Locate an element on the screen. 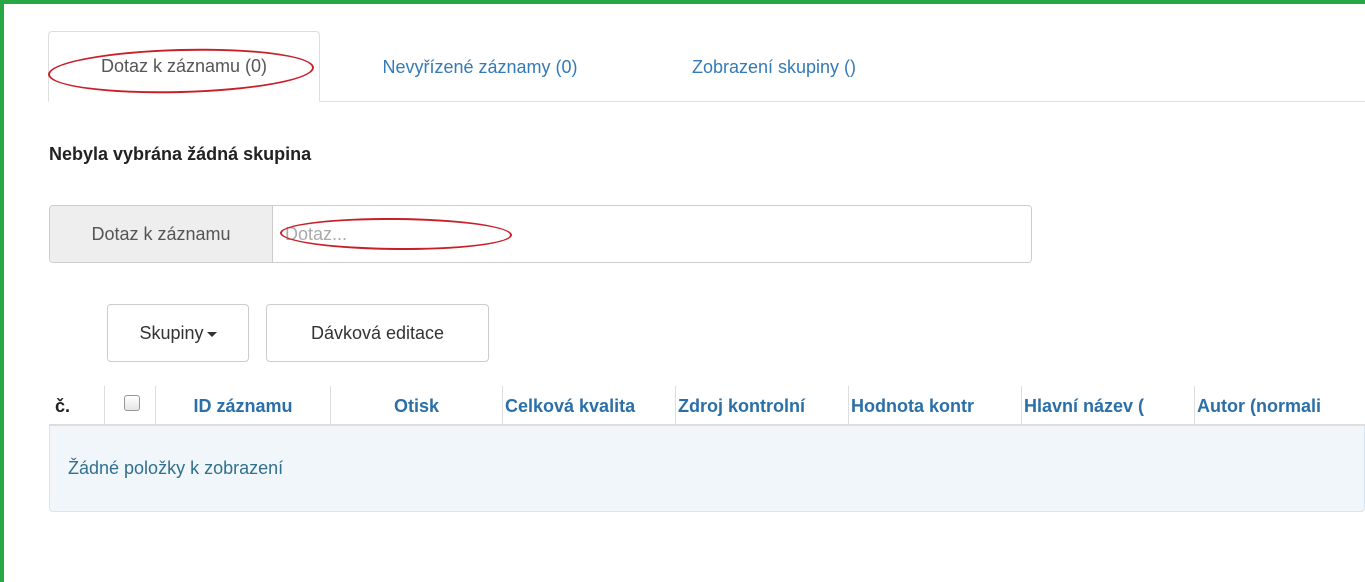 The height and width of the screenshot is (582, 1365). col-control-source: Zdroj kontrolní is located at coordinates (761, 406).